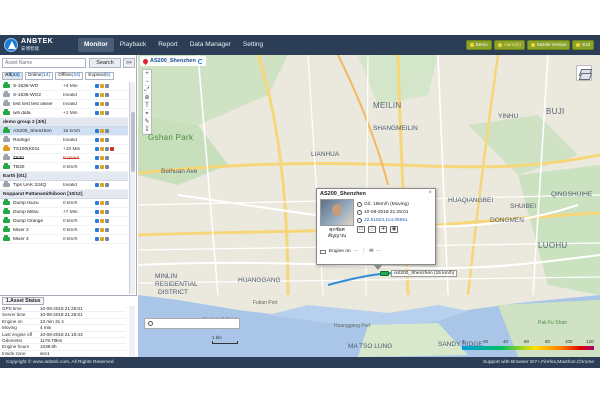 The height and width of the screenshot is (400, 600). Describe the element at coordinates (64, 203) in the screenshot. I see `asset-row: Dump Isuzu 0 km/h` at that location.